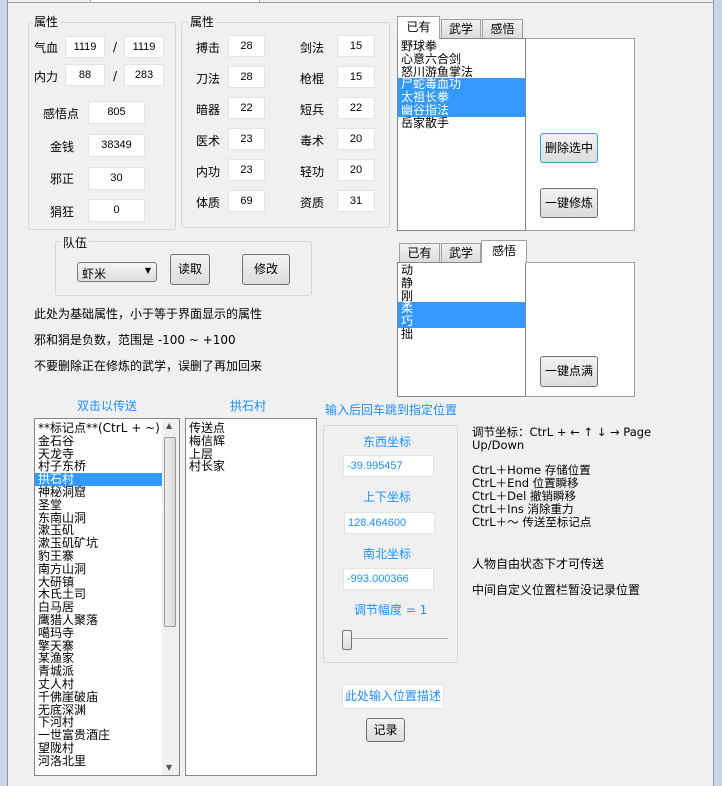  Describe the element at coordinates (46, 48) in the screenshot. I see `hp-label: 气血` at that location.